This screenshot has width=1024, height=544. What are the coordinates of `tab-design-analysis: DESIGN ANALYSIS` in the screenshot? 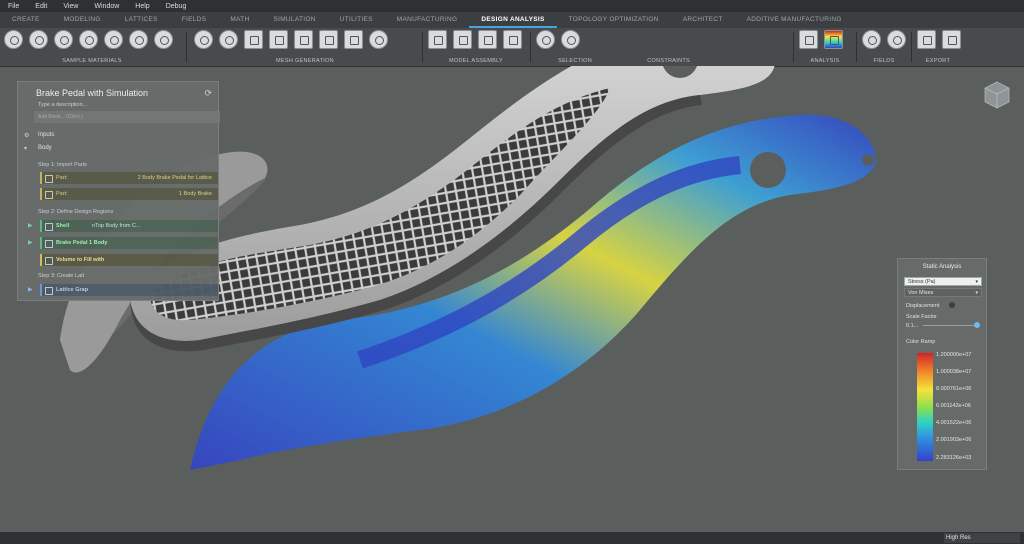 It's located at (513, 20).